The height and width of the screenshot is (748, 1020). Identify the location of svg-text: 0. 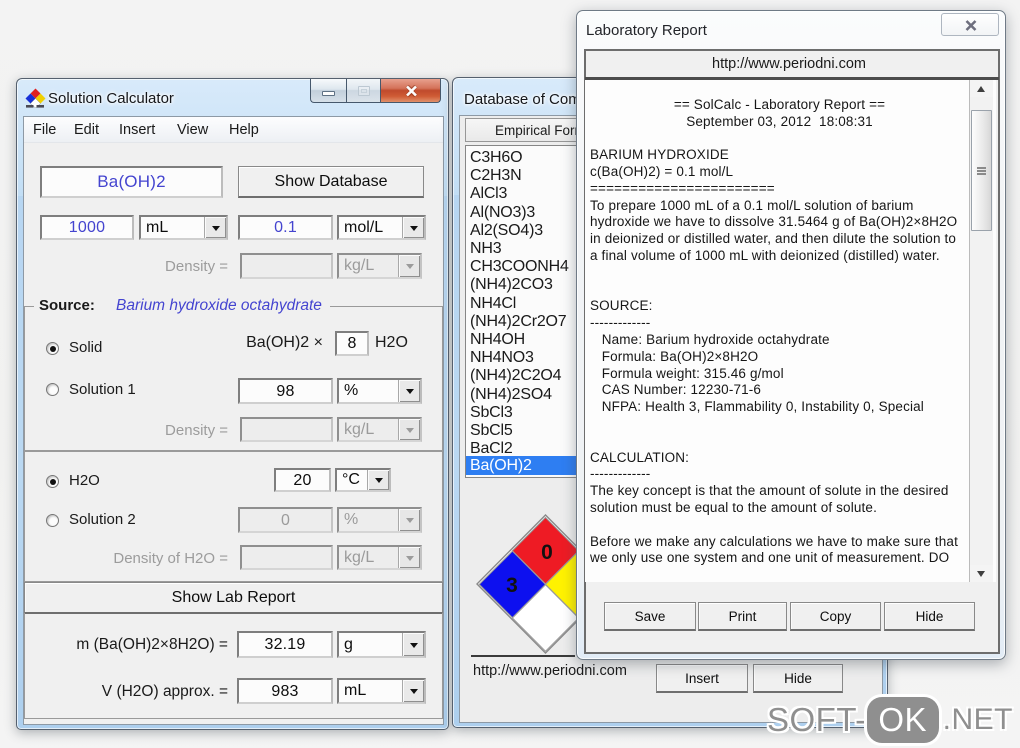
(547, 552).